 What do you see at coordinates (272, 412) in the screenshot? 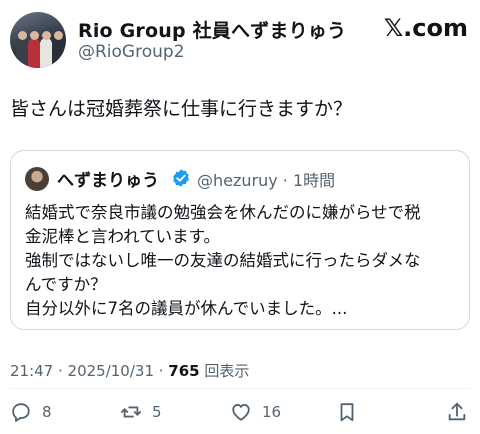
I see `like-count: 16` at bounding box center [272, 412].